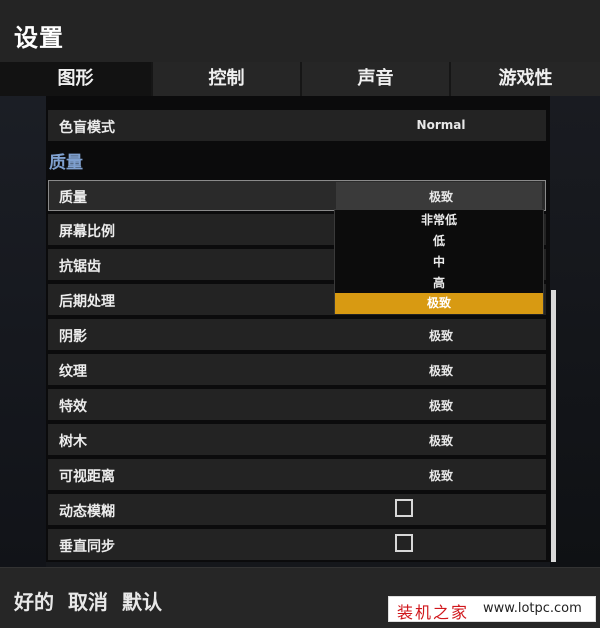  Describe the element at coordinates (440, 371) in the screenshot. I see `textures-value: 极致` at that location.